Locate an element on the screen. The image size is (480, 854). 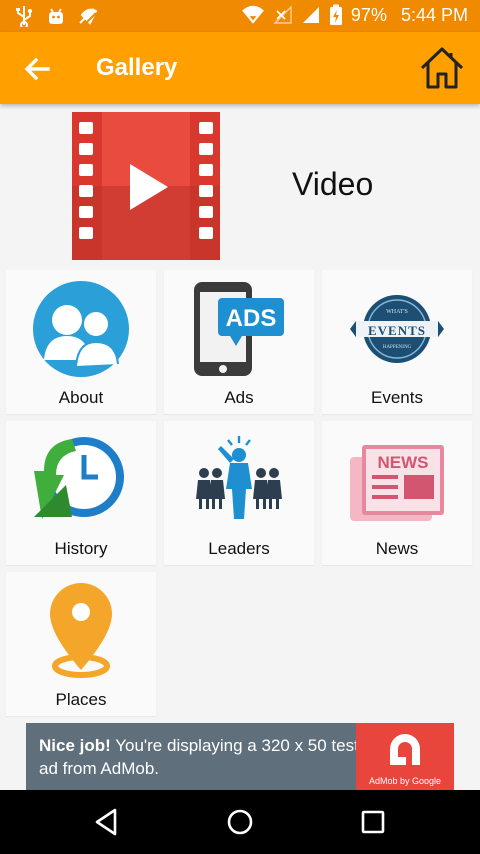
tile-leaders: Leaders is located at coordinates (239, 493).